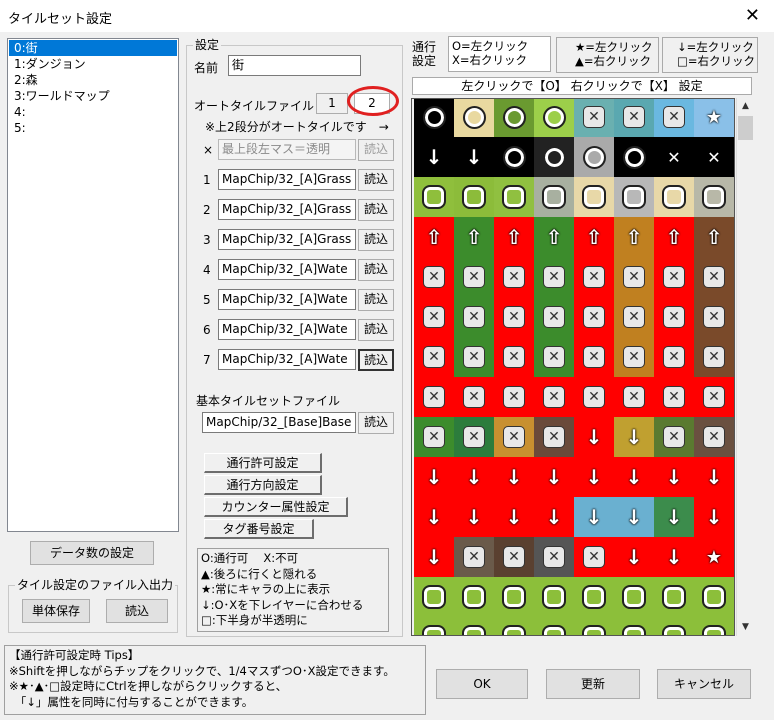 Image resolution: width=774 pixels, height=720 pixels. Describe the element at coordinates (376, 423) in the screenshot. I see `base-tileset-load-button: 読込` at that location.